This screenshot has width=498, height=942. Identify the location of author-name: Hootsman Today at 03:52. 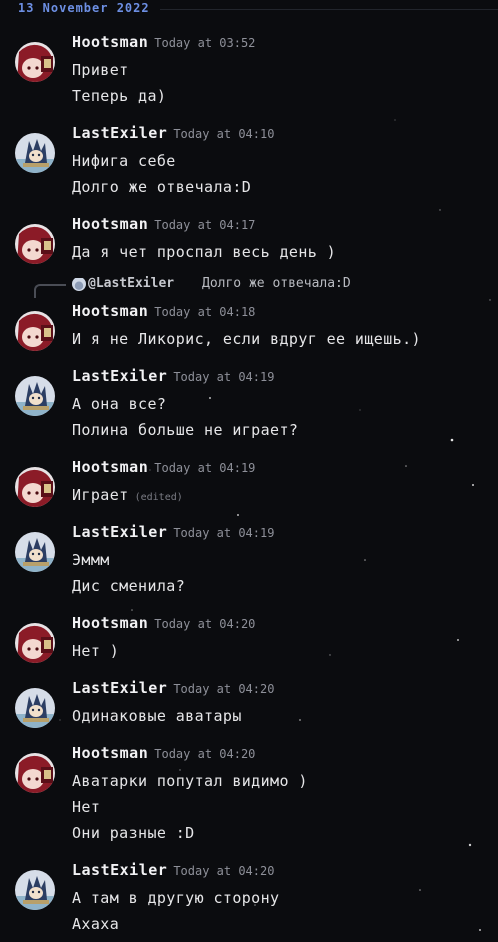
(163, 42).